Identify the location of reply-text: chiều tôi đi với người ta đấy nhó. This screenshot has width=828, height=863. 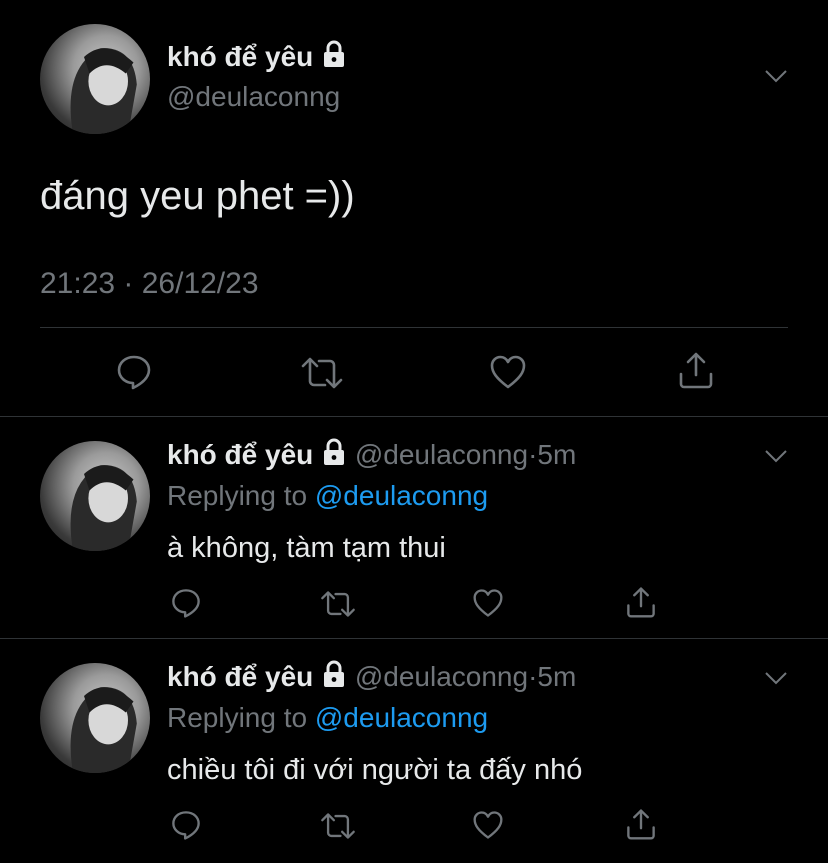
(375, 770).